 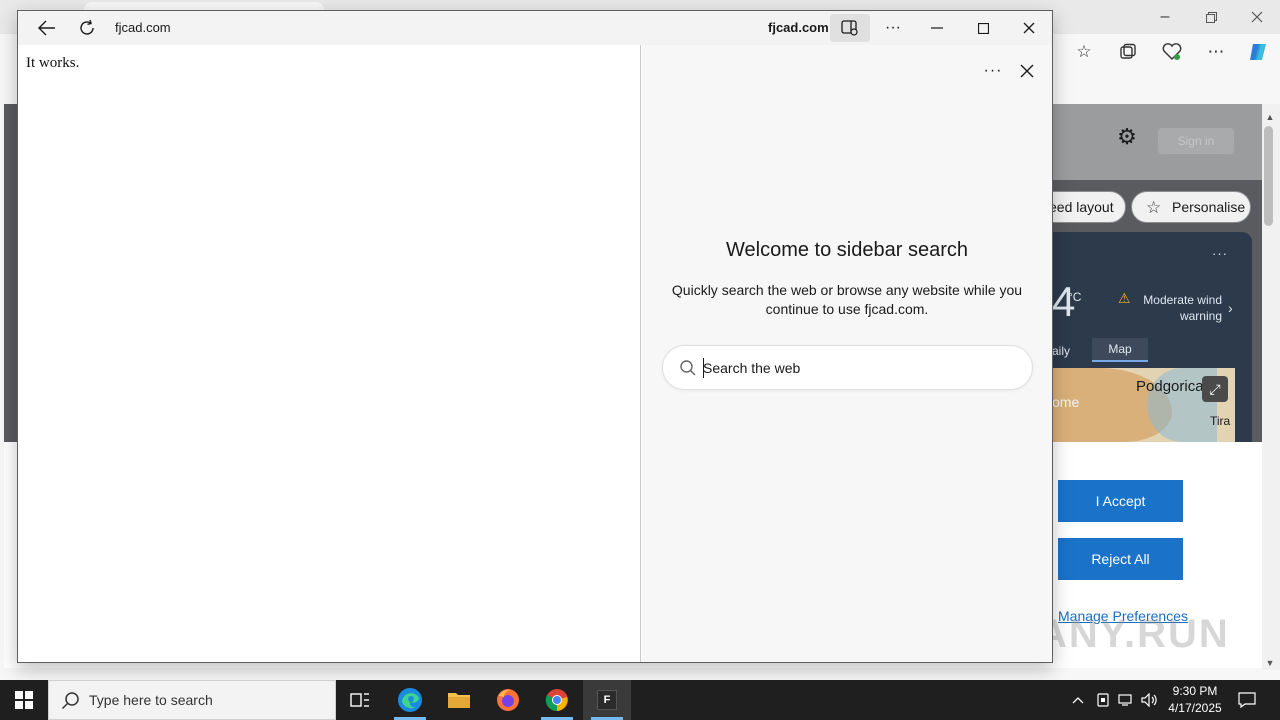 What do you see at coordinates (1127, 137) in the screenshot?
I see `gear-icon: ⚙` at bounding box center [1127, 137].